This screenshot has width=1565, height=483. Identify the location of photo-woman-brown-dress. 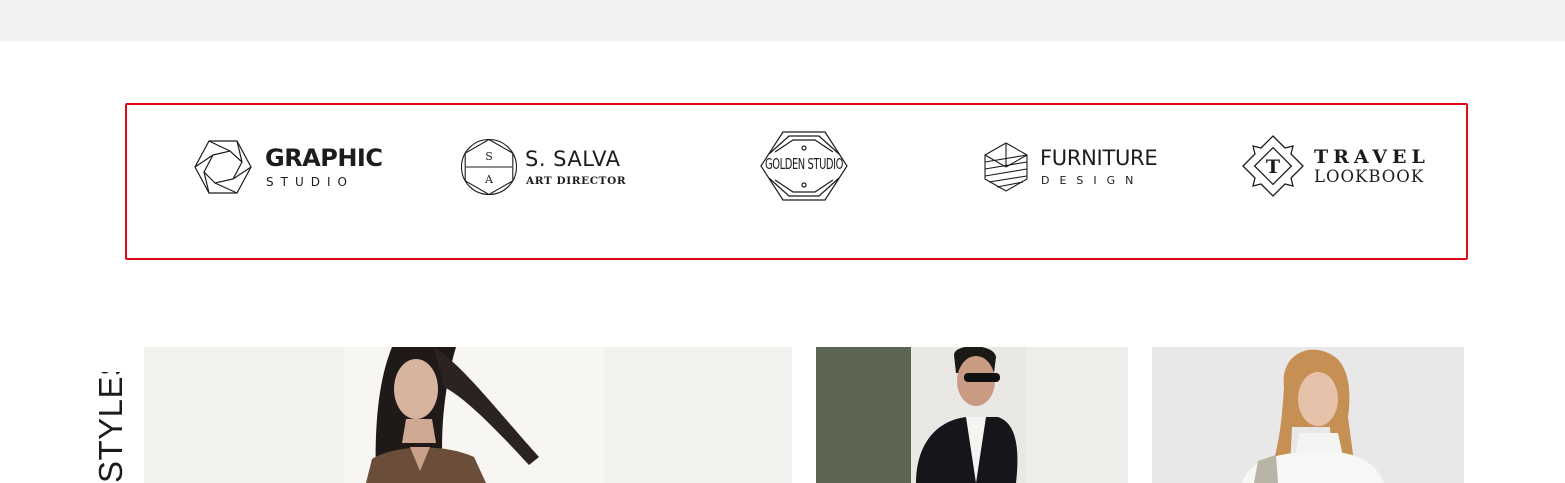
(468, 415).